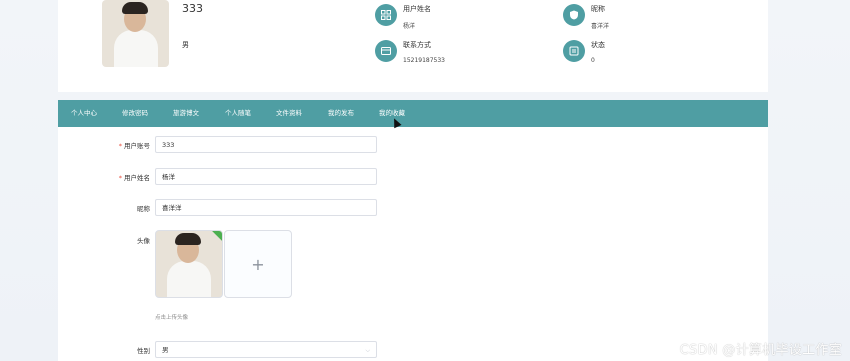  What do you see at coordinates (266, 349) in the screenshot?
I see `gender-select: 男 ⌵` at bounding box center [266, 349].